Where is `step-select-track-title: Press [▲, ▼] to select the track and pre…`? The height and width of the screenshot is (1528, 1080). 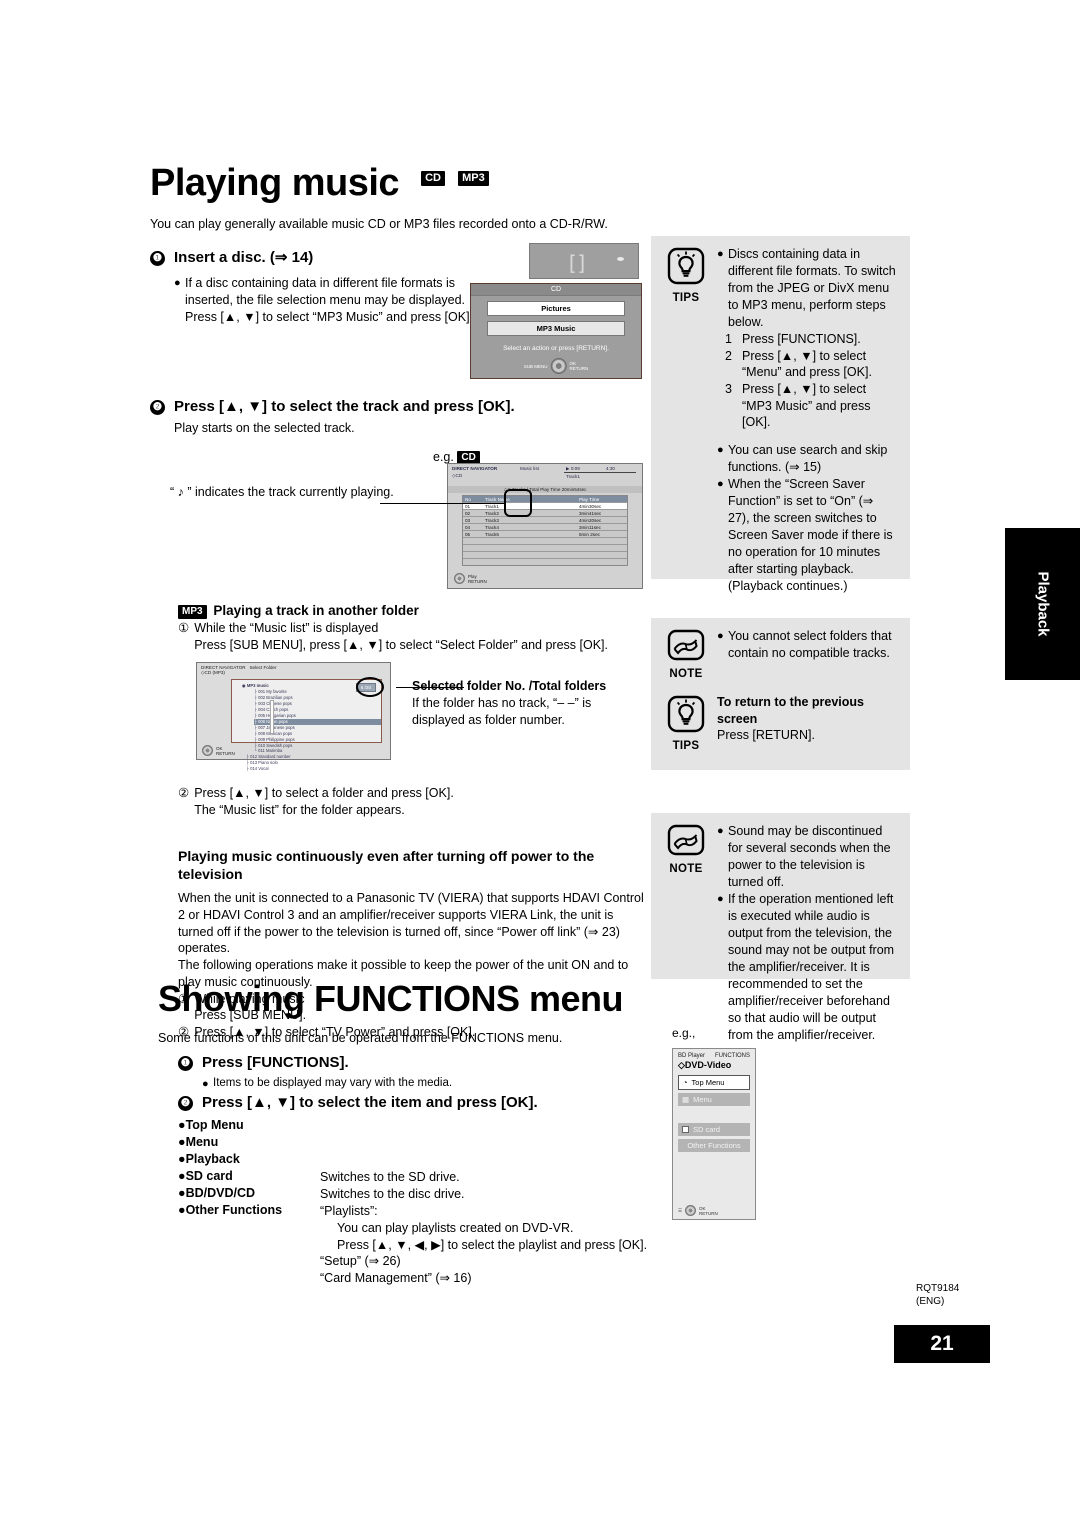
step-select-track-title: Press [▲, ▼] to select the track and pre… is located at coordinates (344, 406).